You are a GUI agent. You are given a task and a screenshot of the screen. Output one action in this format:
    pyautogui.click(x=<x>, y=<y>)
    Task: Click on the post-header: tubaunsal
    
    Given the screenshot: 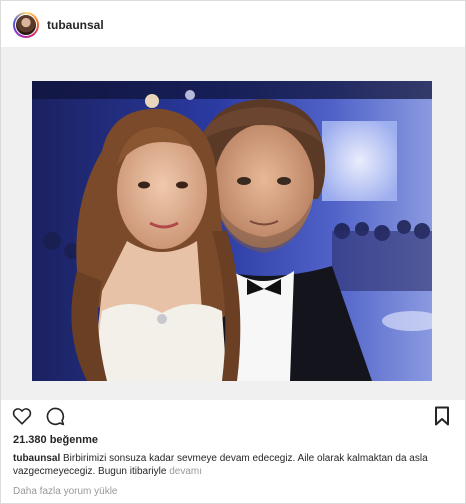 What is the action you would take?
    pyautogui.click(x=233, y=24)
    